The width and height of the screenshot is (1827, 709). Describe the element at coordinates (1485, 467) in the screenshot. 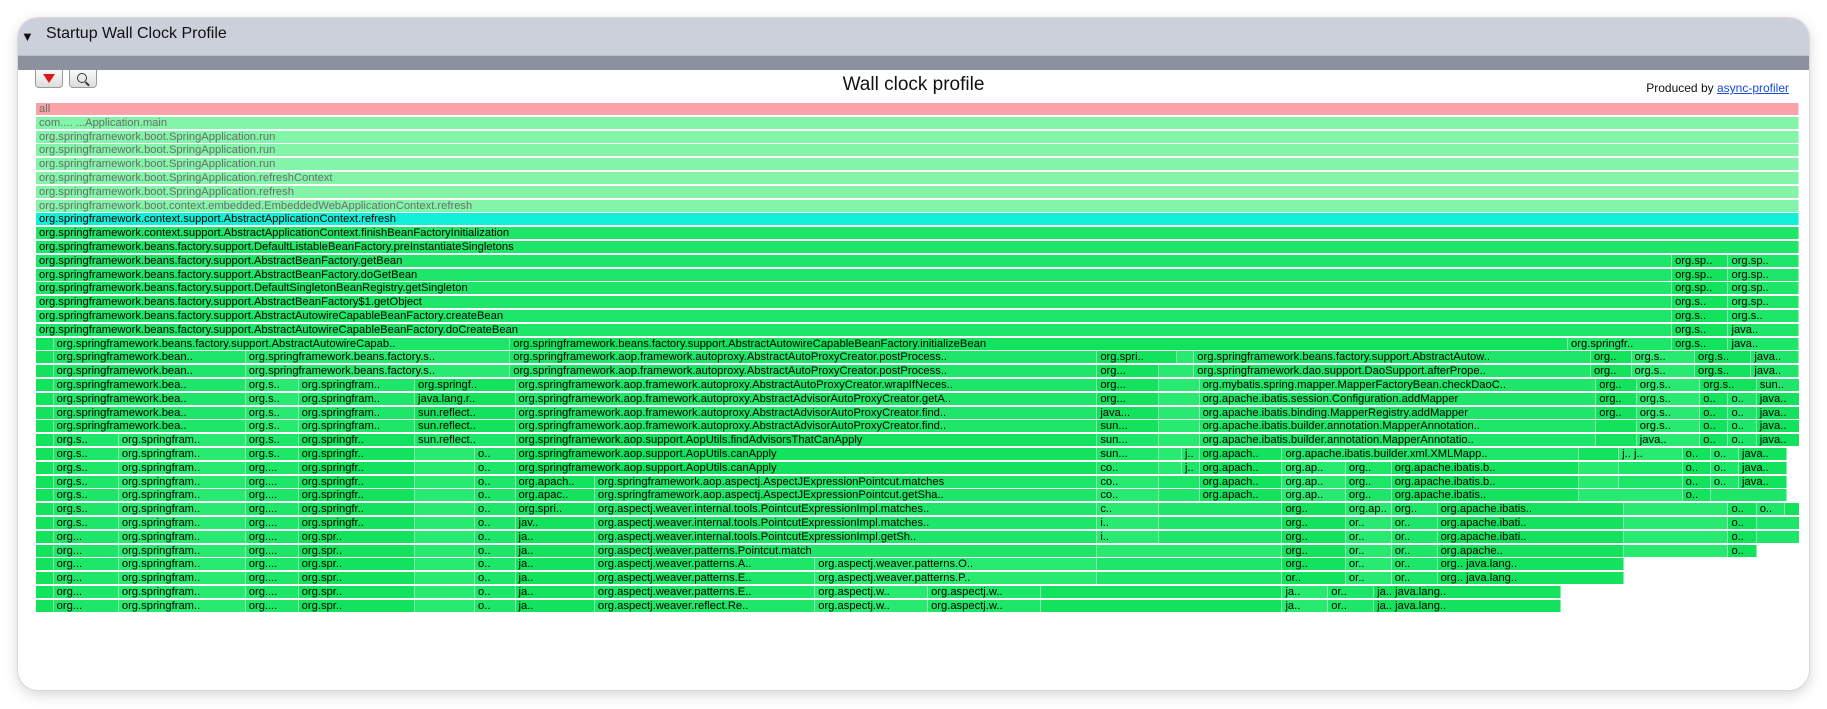

I see `flame-frame: org.apache.ibatis.b..` at that location.